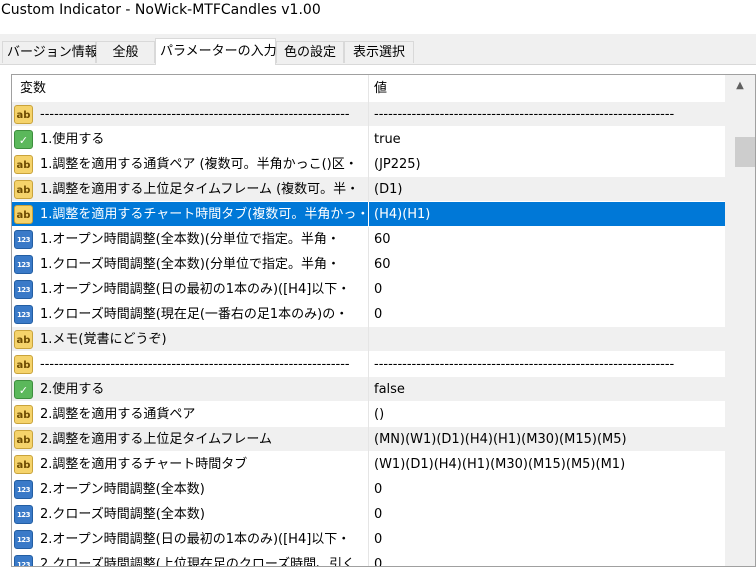  I want to click on parameter-name: 1.調整を適用する上位足タイムフレーム (複数可。半・, so click(200, 189).